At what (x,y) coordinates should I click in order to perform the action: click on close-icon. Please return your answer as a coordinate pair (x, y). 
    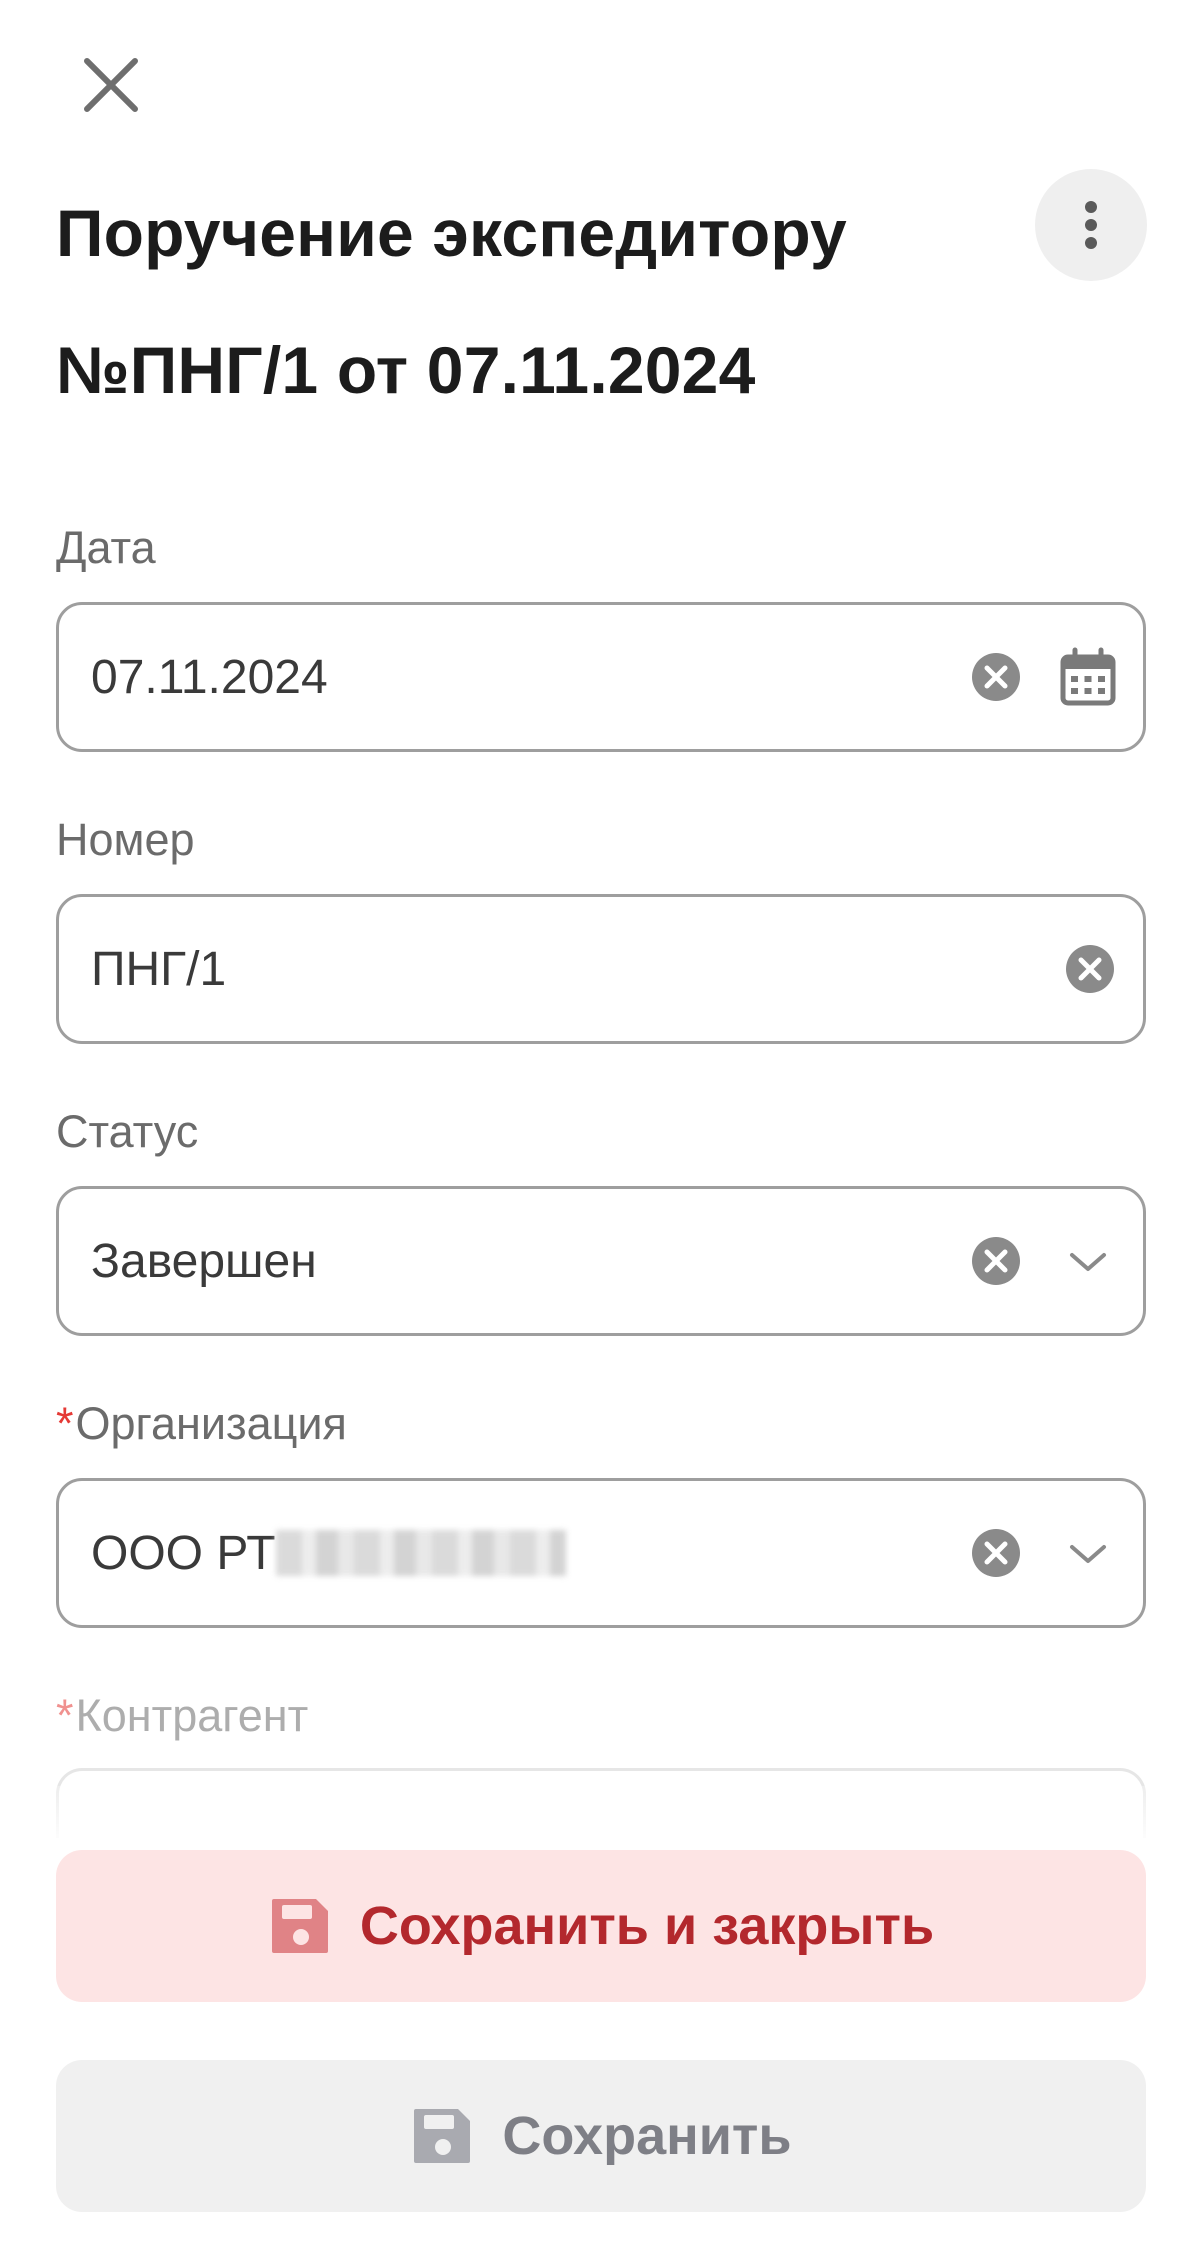
    Looking at the image, I should click on (111, 85).